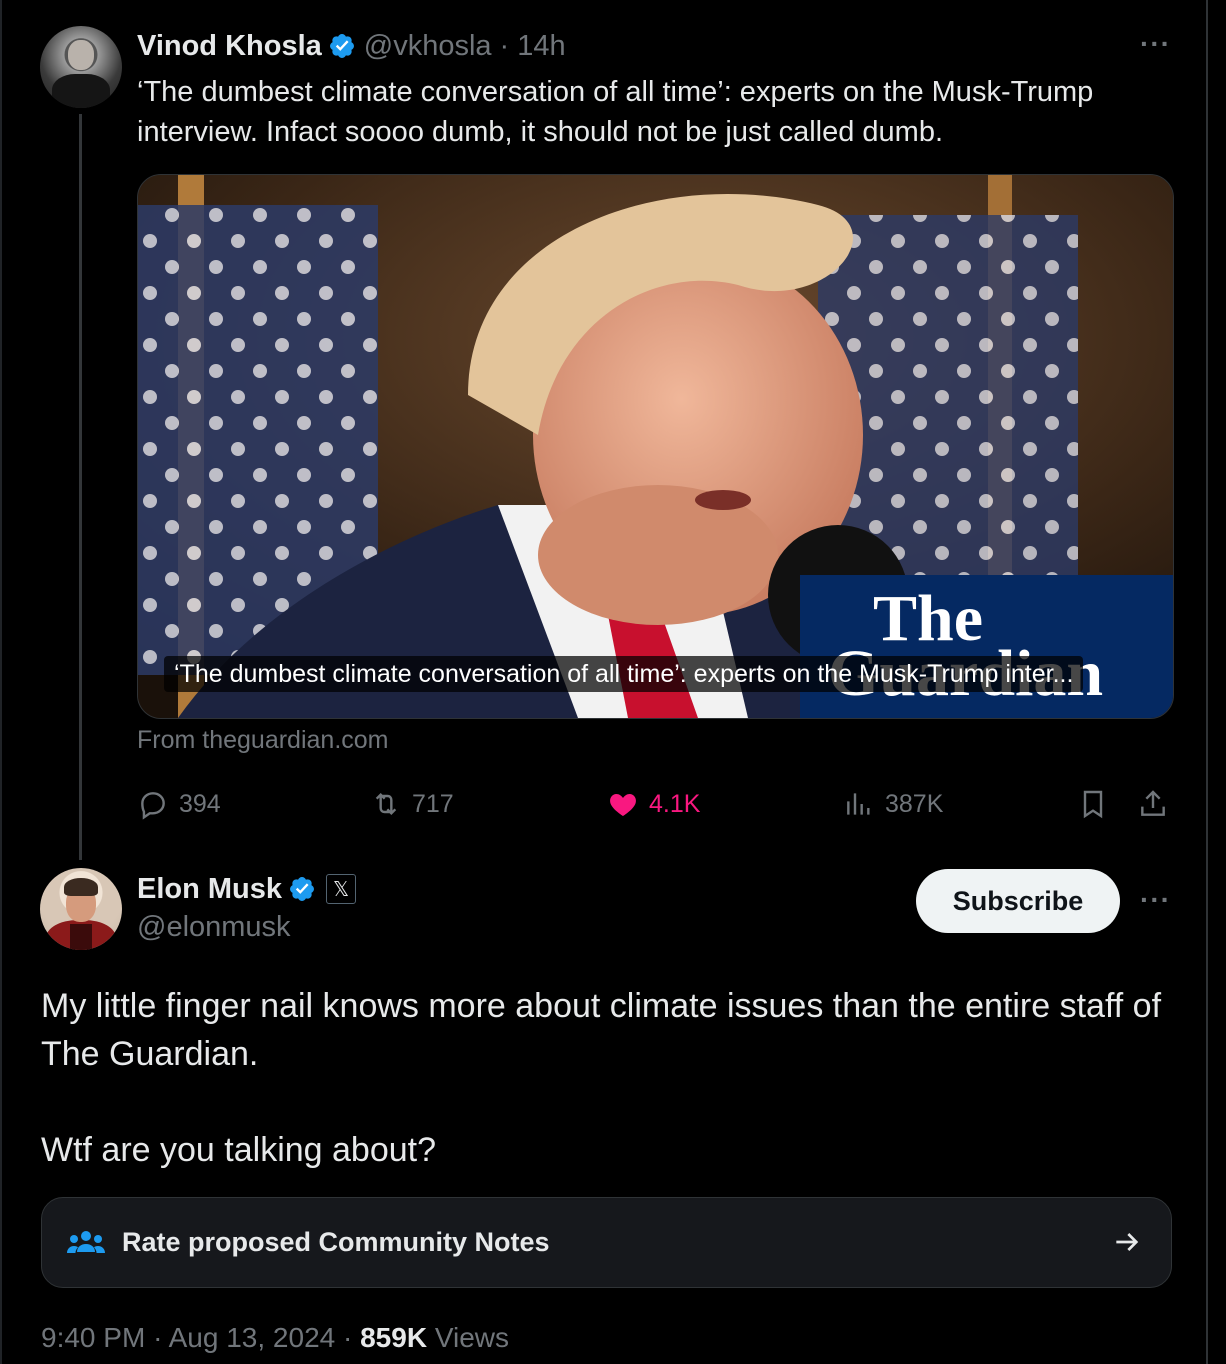  I want to click on views-label: Views, so click(472, 1337).